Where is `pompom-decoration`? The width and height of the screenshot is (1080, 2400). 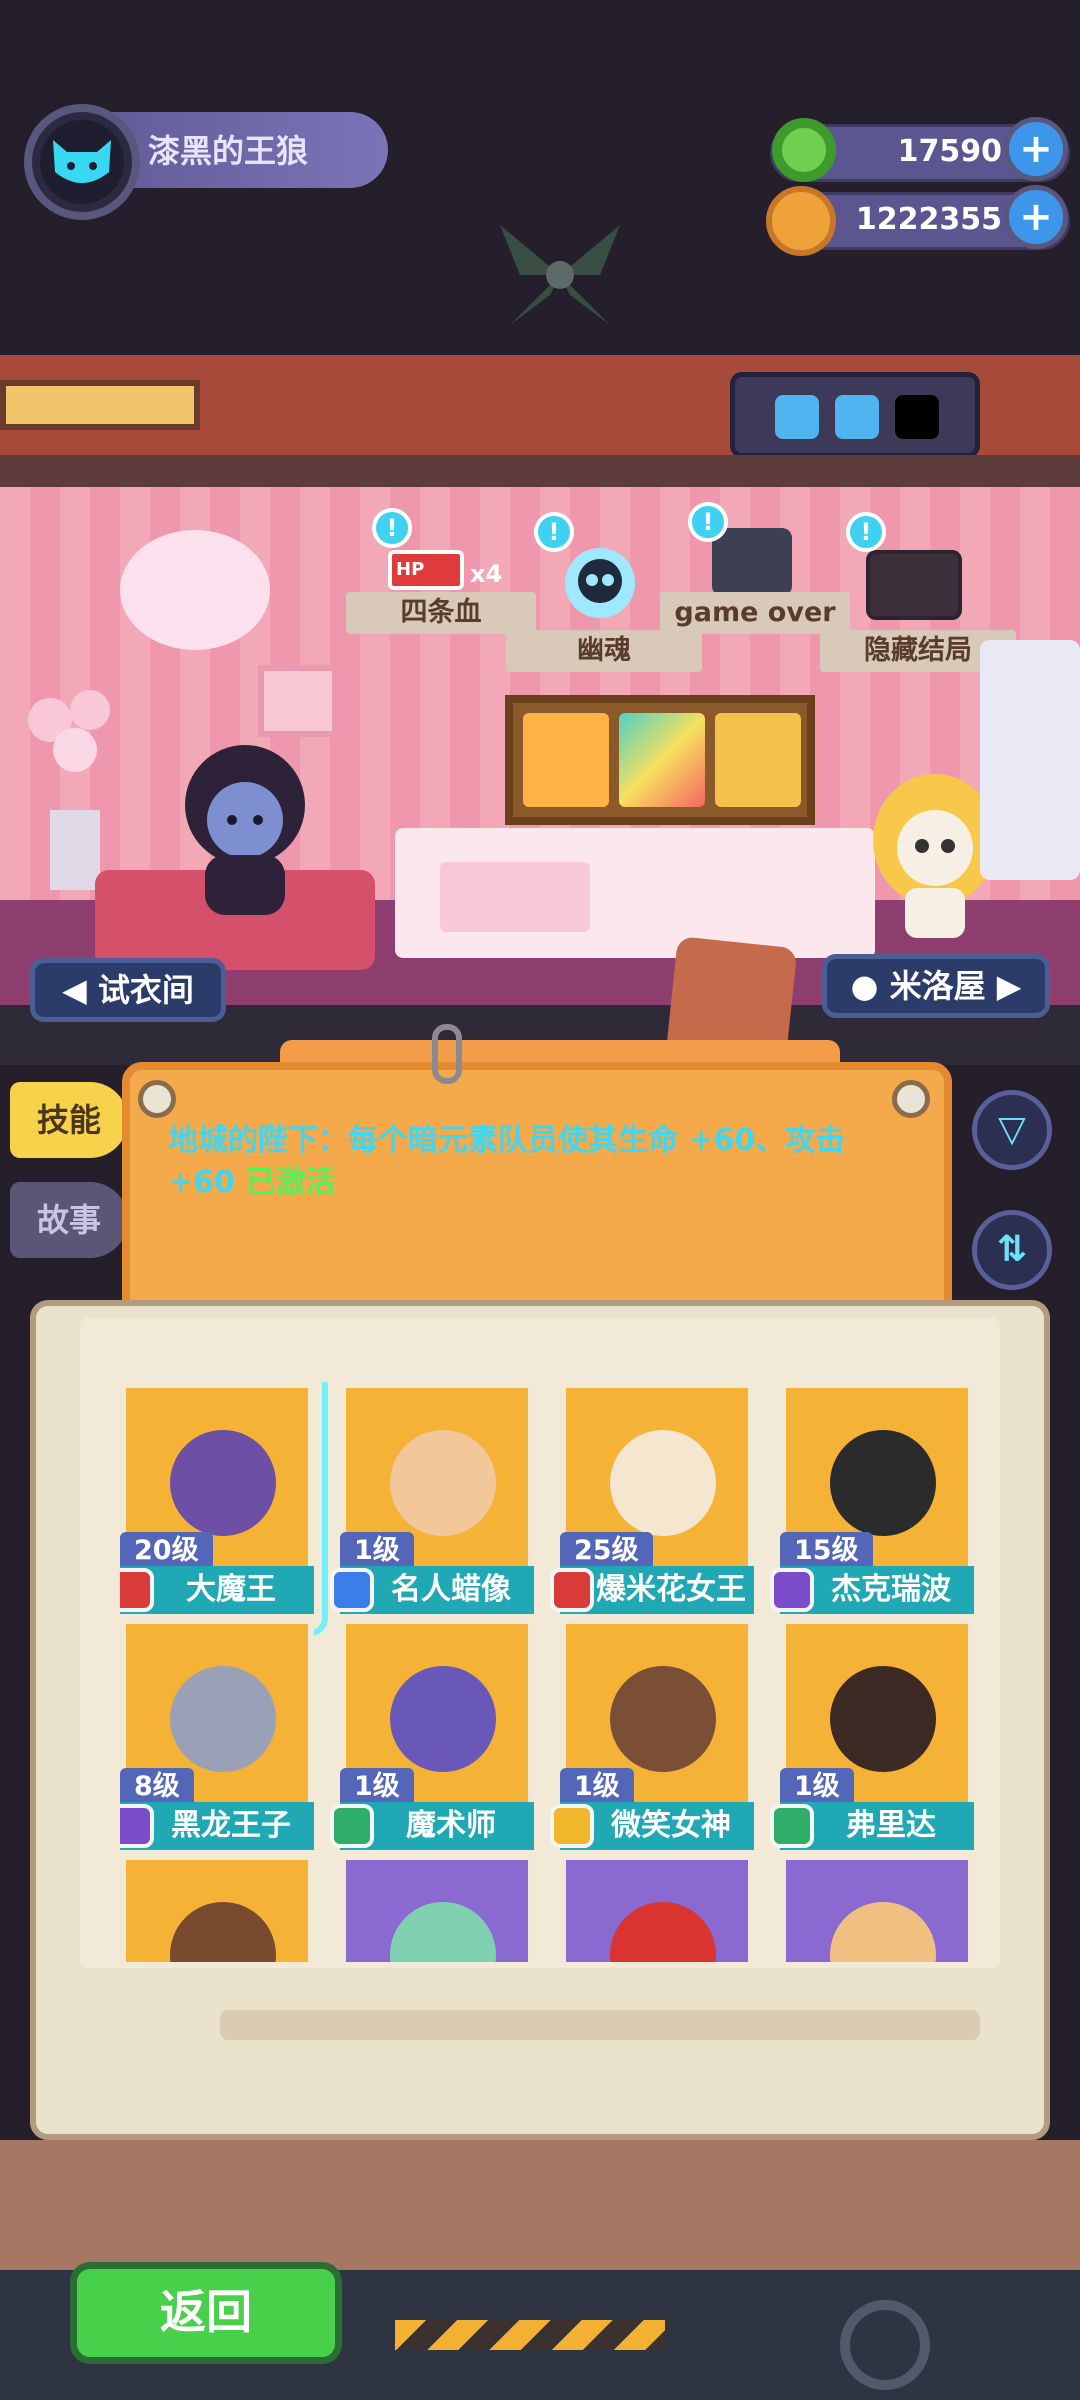
pompom-decoration is located at coordinates (195, 590).